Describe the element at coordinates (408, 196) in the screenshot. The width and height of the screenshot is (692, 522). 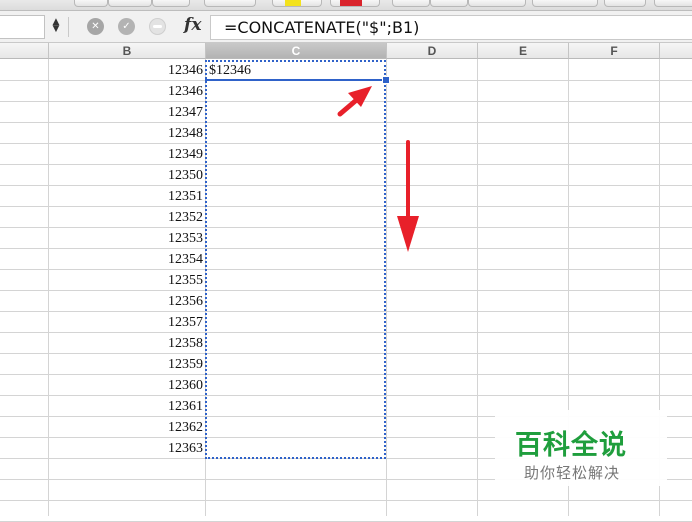
I see `down-arrow-icon` at that location.